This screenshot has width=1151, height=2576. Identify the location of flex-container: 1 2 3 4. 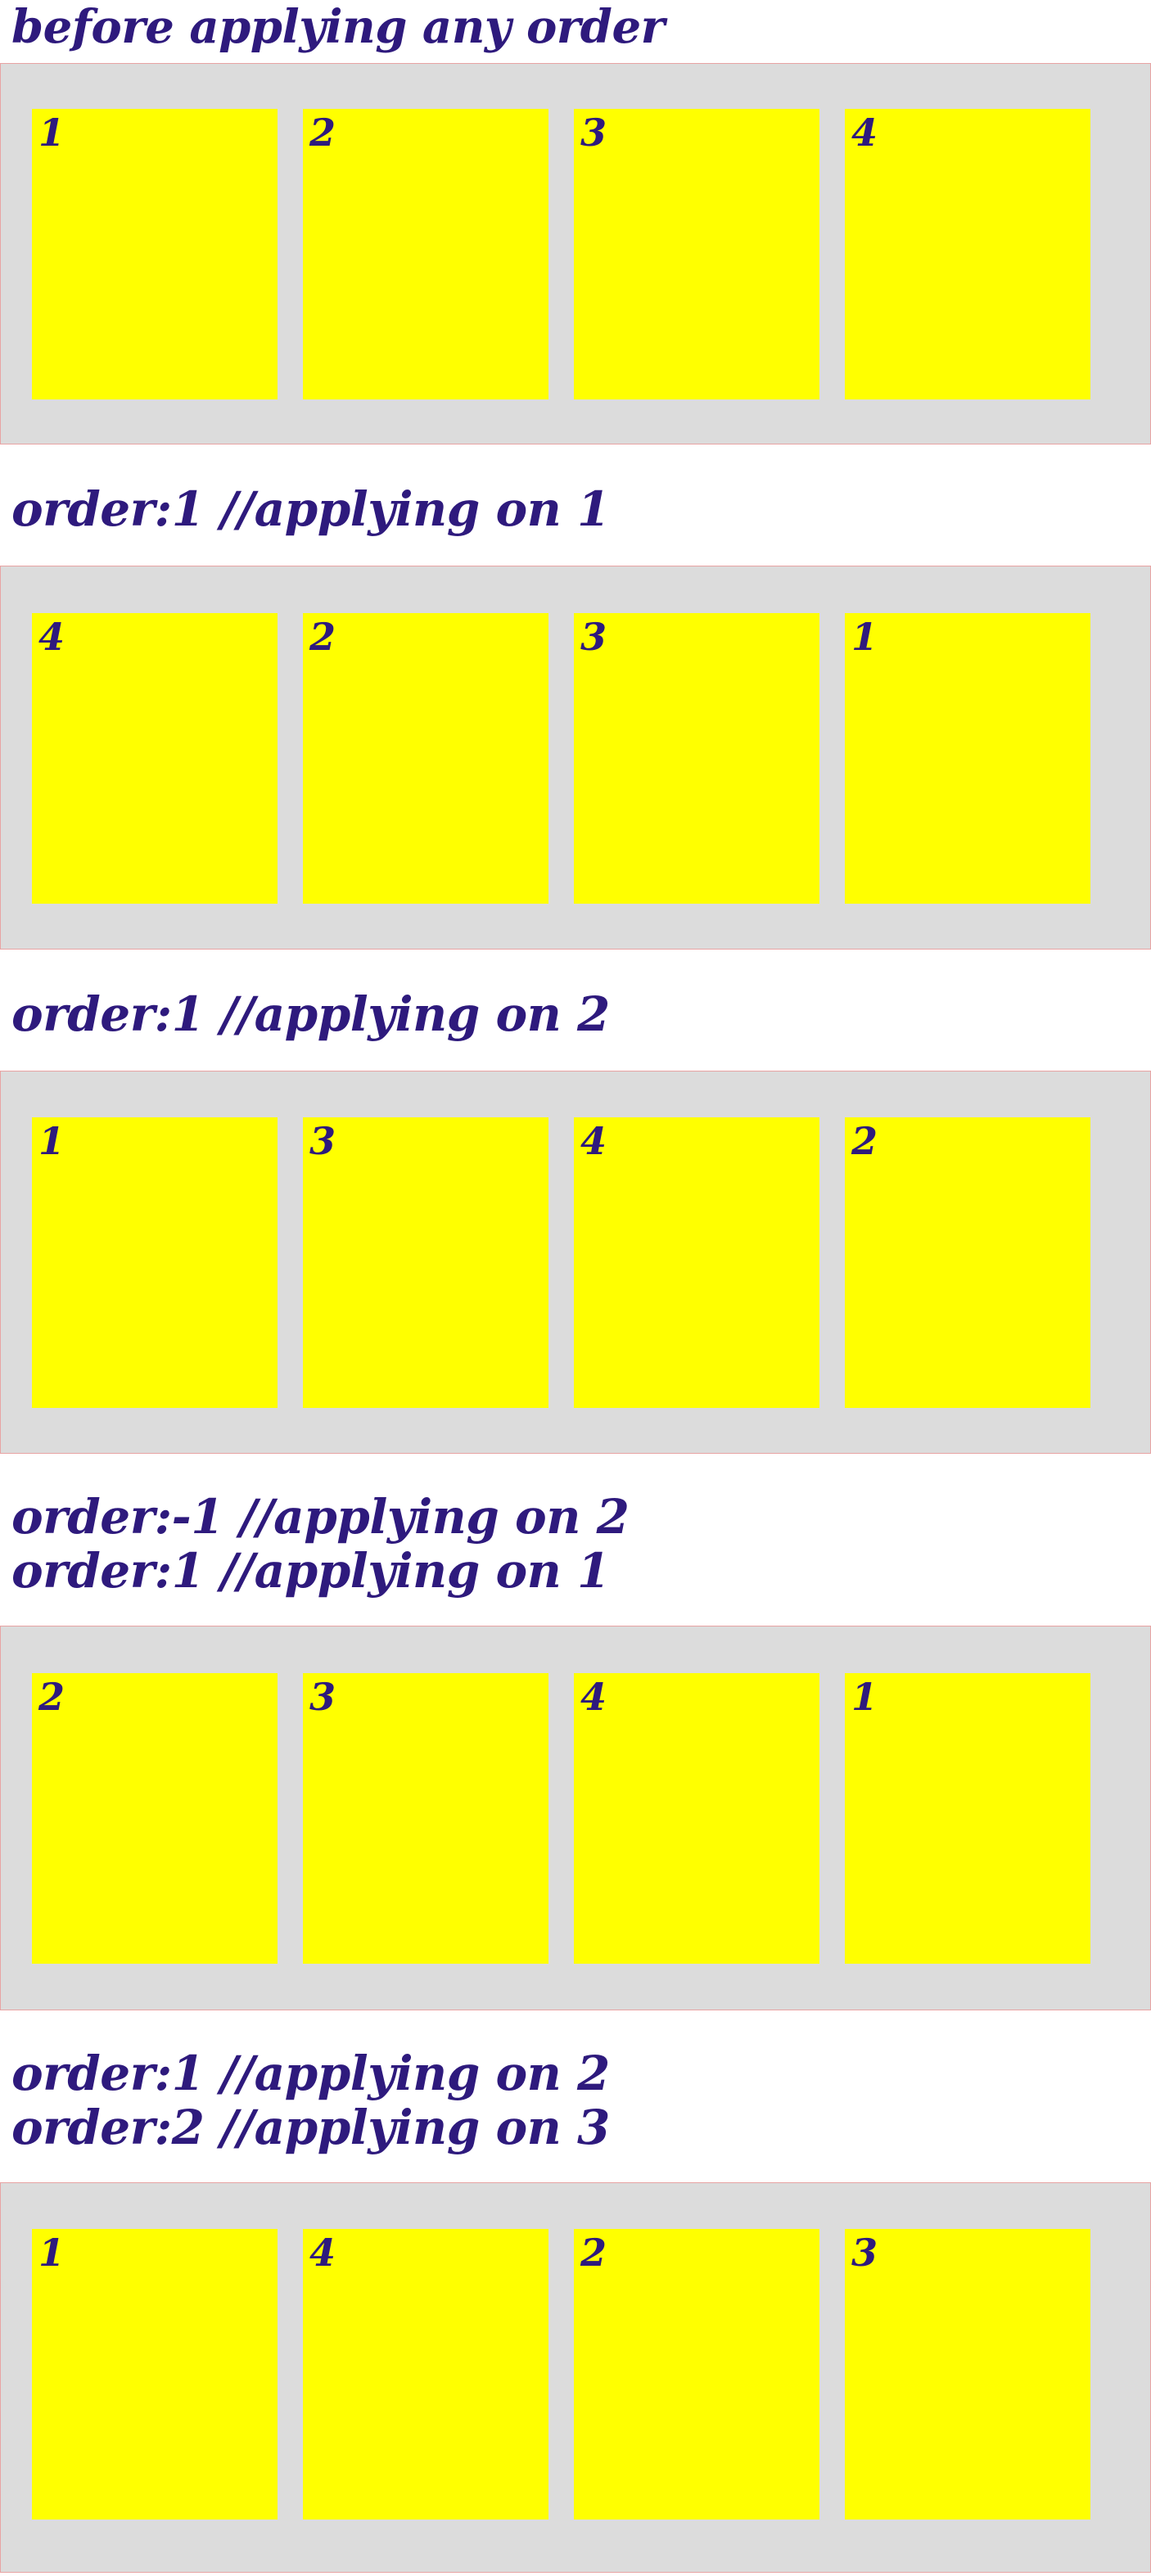
(575, 253).